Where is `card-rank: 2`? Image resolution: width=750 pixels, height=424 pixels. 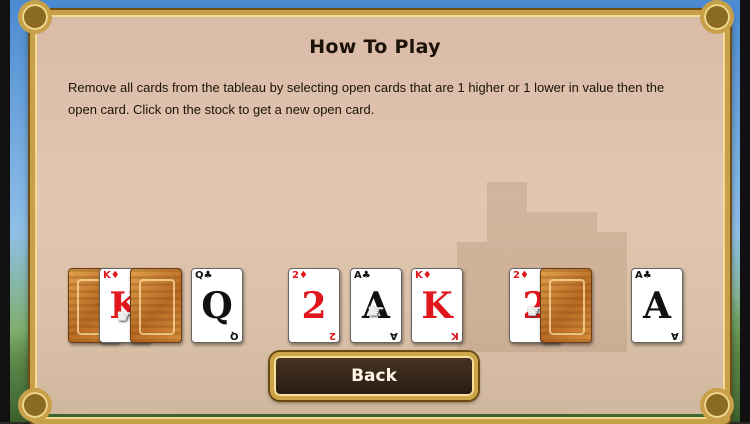 card-rank: 2 is located at coordinates (314, 306).